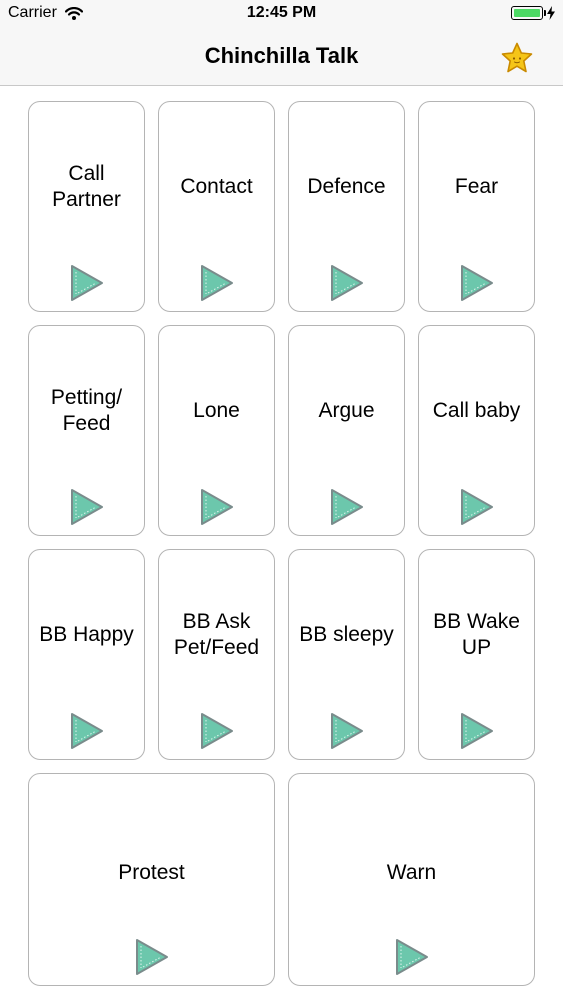  I want to click on page-title: Chinchilla Talk, so click(281, 55).